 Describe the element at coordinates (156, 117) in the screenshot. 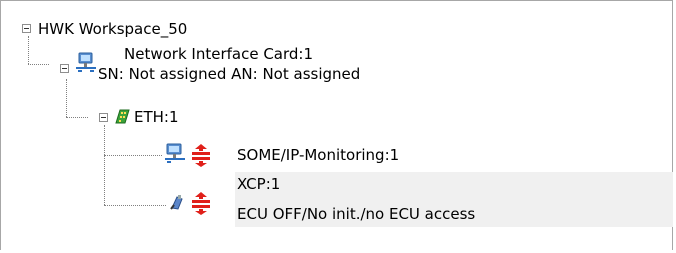

I see `tree-node-eth: ETH:1` at that location.